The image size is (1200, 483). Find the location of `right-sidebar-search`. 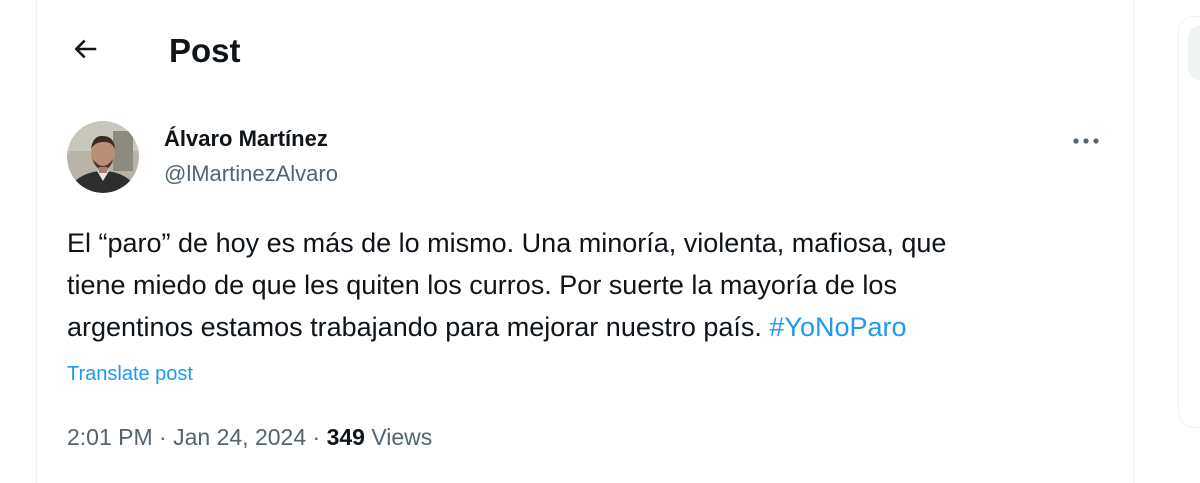

right-sidebar-search is located at coordinates (1194, 53).